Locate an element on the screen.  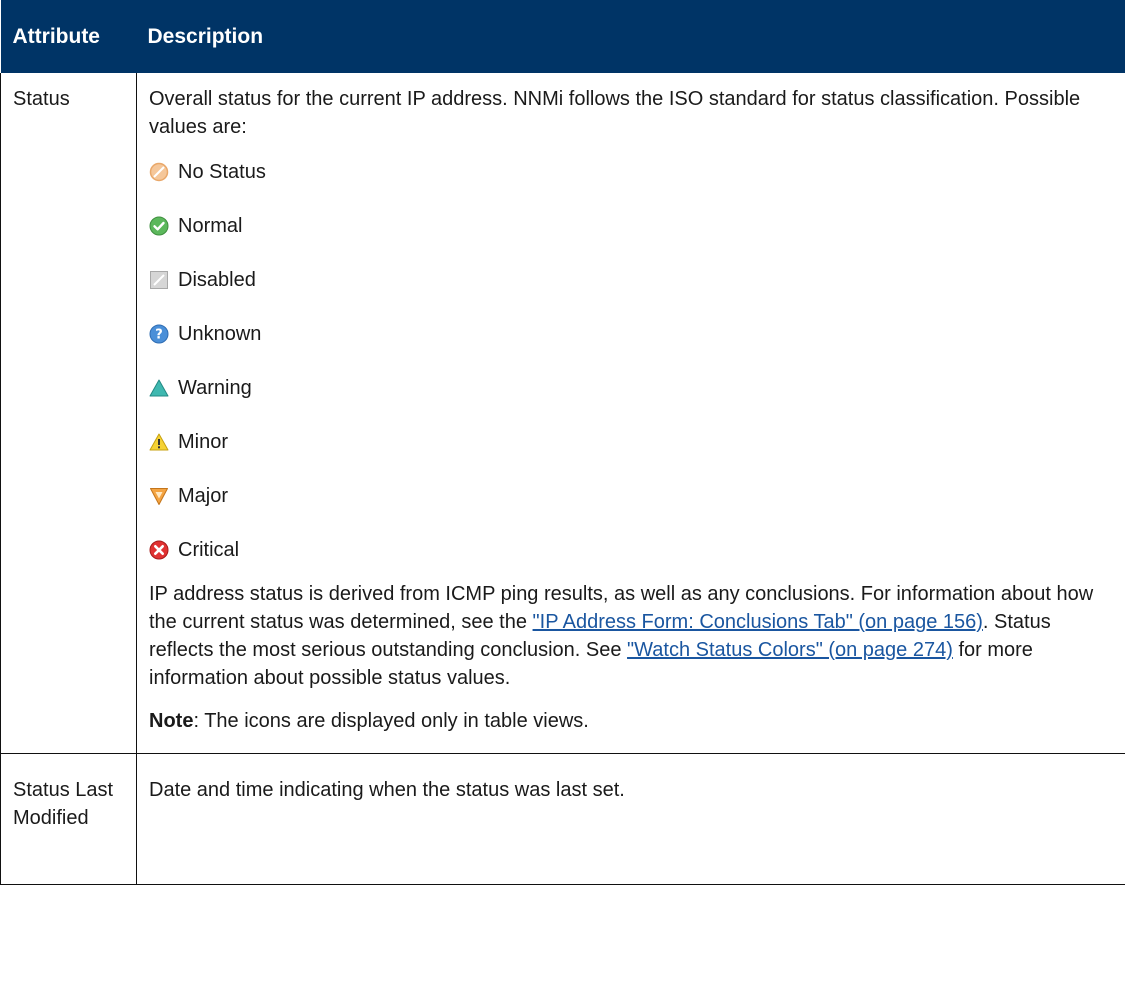
header-description: Description is located at coordinates (630, 36).